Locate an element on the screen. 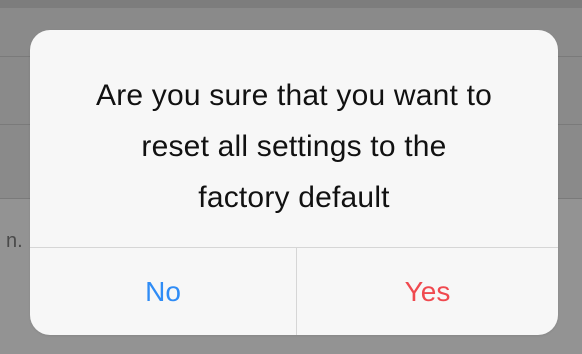 The image size is (582, 354). dialog-message-line: factory default is located at coordinates (294, 197).